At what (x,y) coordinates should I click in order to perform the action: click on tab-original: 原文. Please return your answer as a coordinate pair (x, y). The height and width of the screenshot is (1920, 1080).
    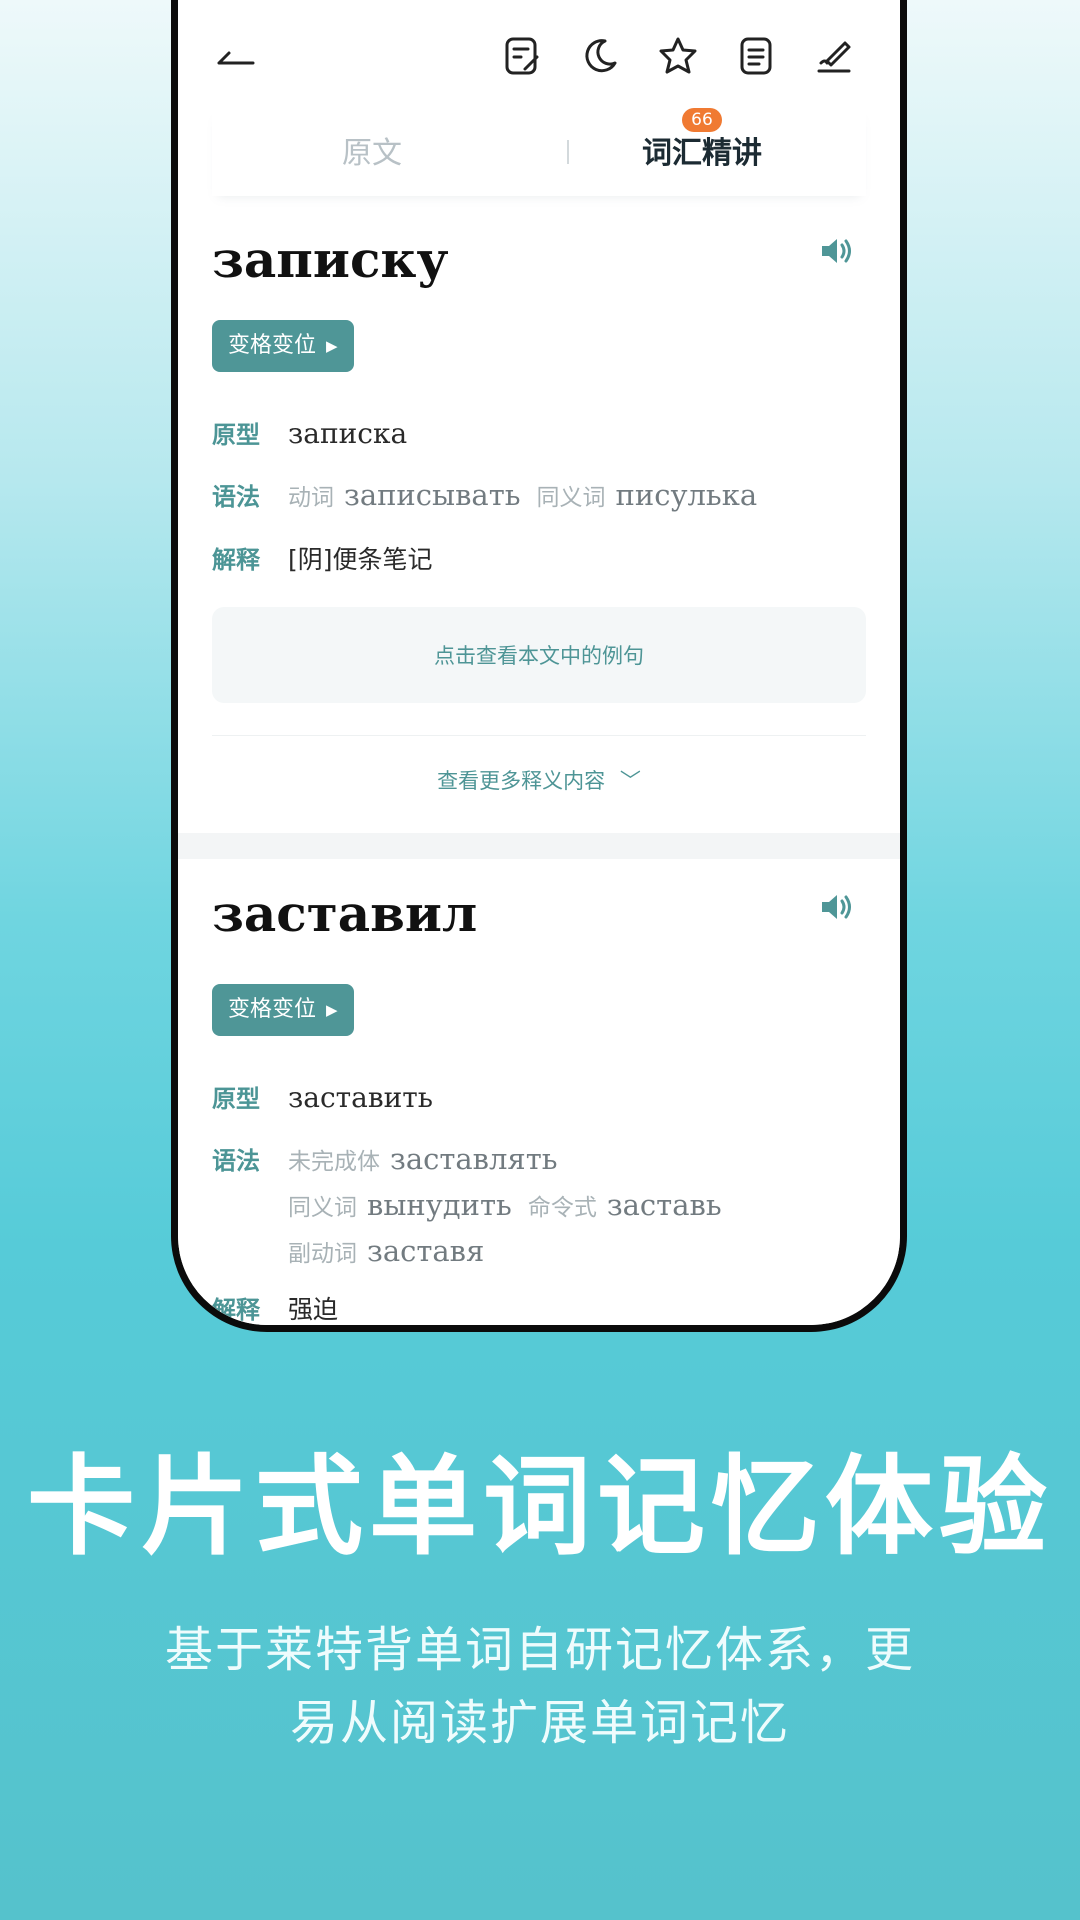
    Looking at the image, I should click on (372, 150).